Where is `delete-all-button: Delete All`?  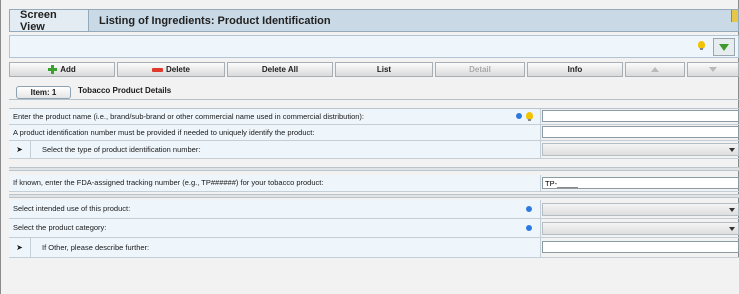 delete-all-button: Delete All is located at coordinates (280, 69).